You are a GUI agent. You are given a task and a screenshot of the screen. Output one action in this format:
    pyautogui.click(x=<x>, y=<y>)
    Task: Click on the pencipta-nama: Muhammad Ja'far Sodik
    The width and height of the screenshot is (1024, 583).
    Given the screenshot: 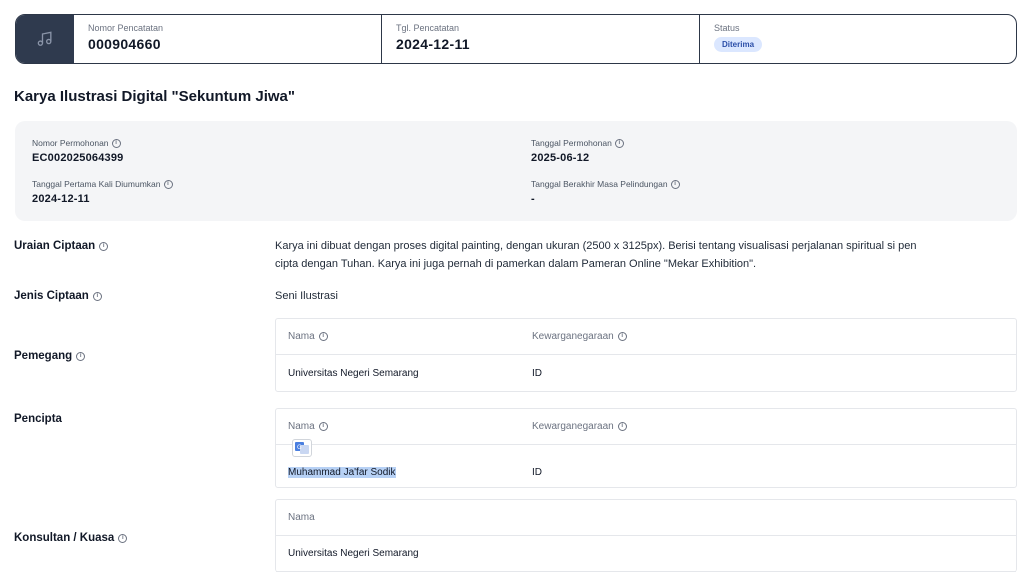 What is the action you would take?
    pyautogui.click(x=342, y=472)
    